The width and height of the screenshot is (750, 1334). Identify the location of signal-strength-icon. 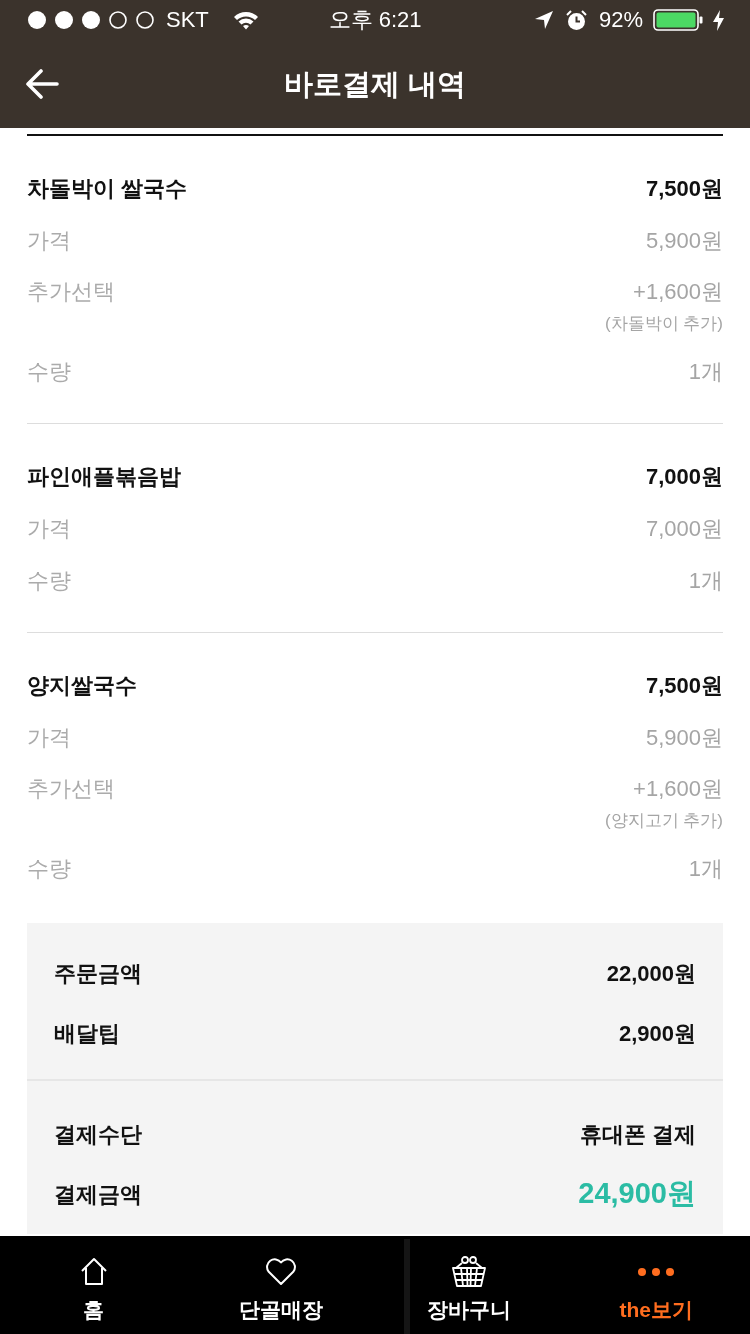
(91, 20).